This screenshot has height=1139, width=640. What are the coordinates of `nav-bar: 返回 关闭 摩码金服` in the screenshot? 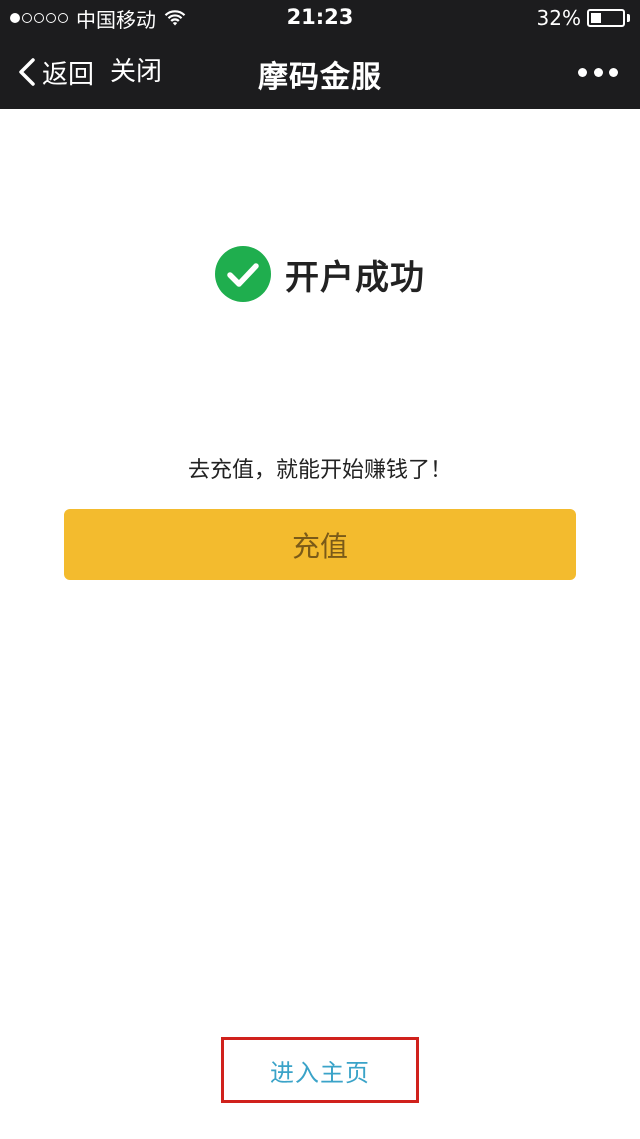 It's located at (320, 72).